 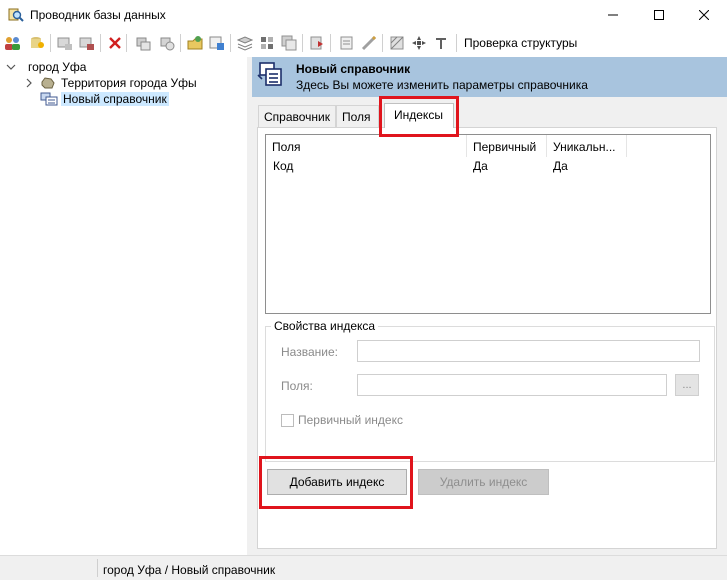 What do you see at coordinates (49, 99) in the screenshot?
I see `directory-icon` at bounding box center [49, 99].